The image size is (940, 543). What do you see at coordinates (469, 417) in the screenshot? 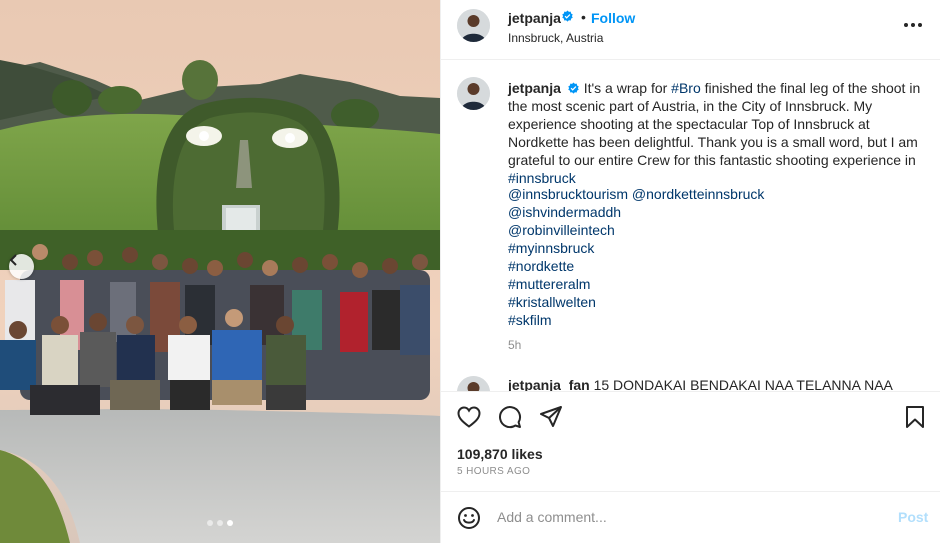
I see `heart-icon` at bounding box center [469, 417].